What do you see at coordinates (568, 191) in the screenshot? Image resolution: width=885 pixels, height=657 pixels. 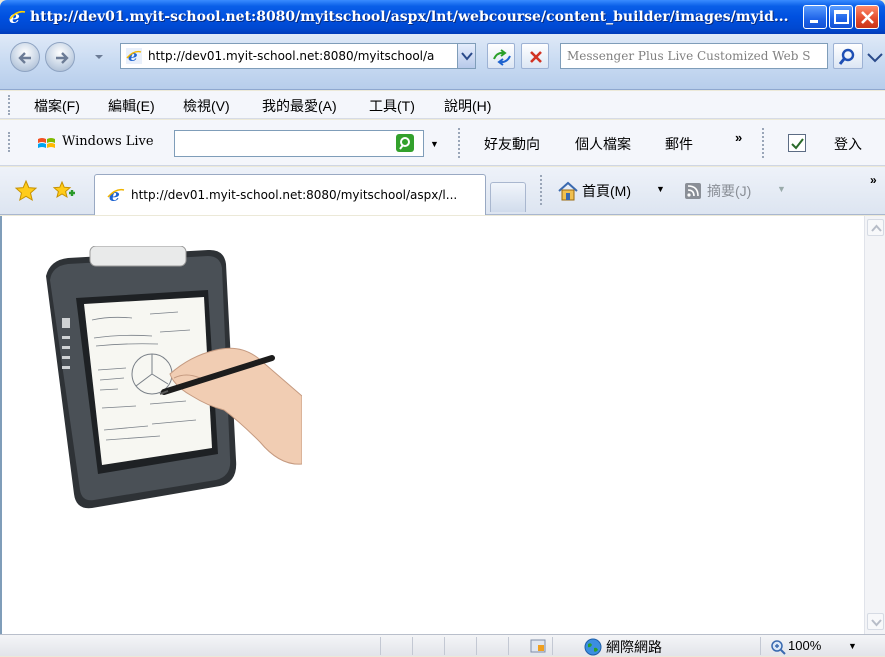 I see `home-icon` at bounding box center [568, 191].